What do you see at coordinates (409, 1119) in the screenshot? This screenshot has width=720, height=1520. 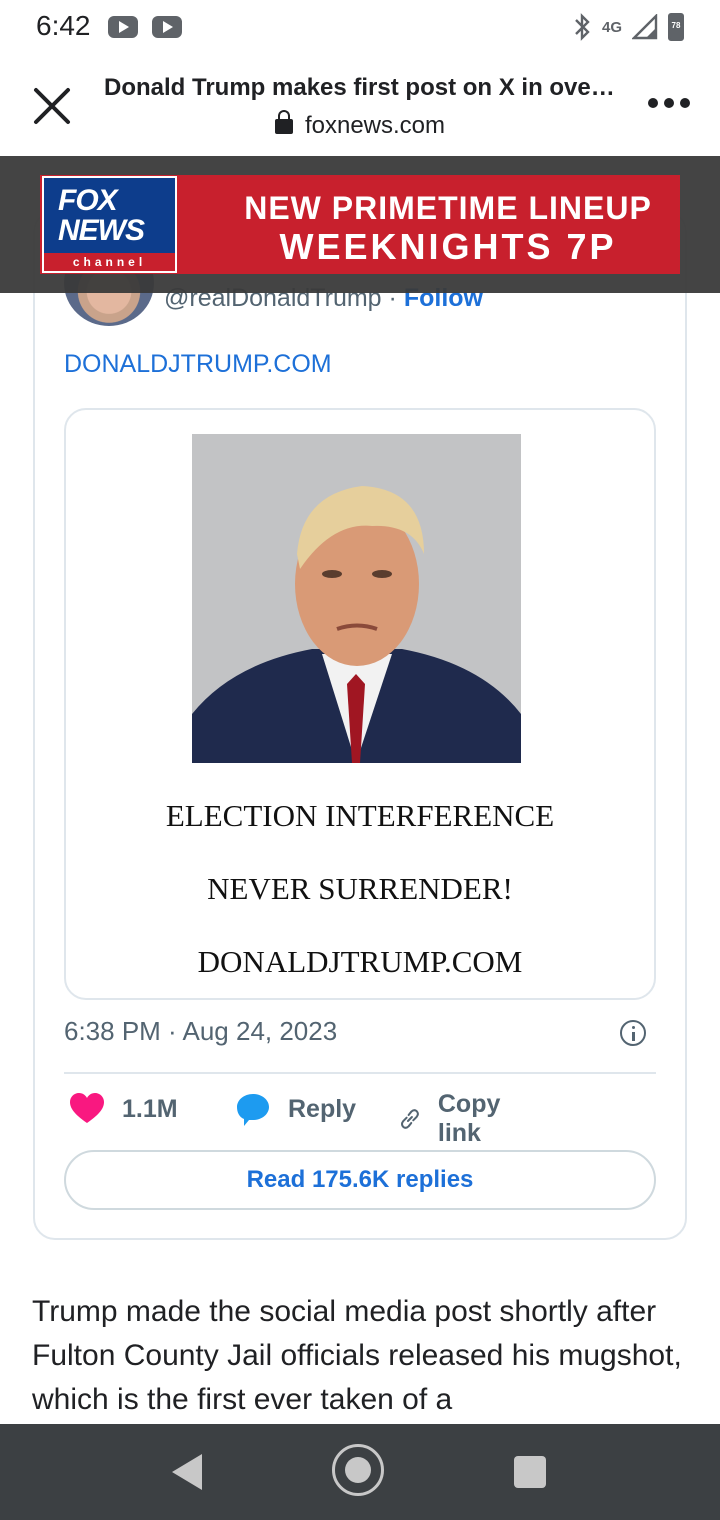 I see `link-icon` at bounding box center [409, 1119].